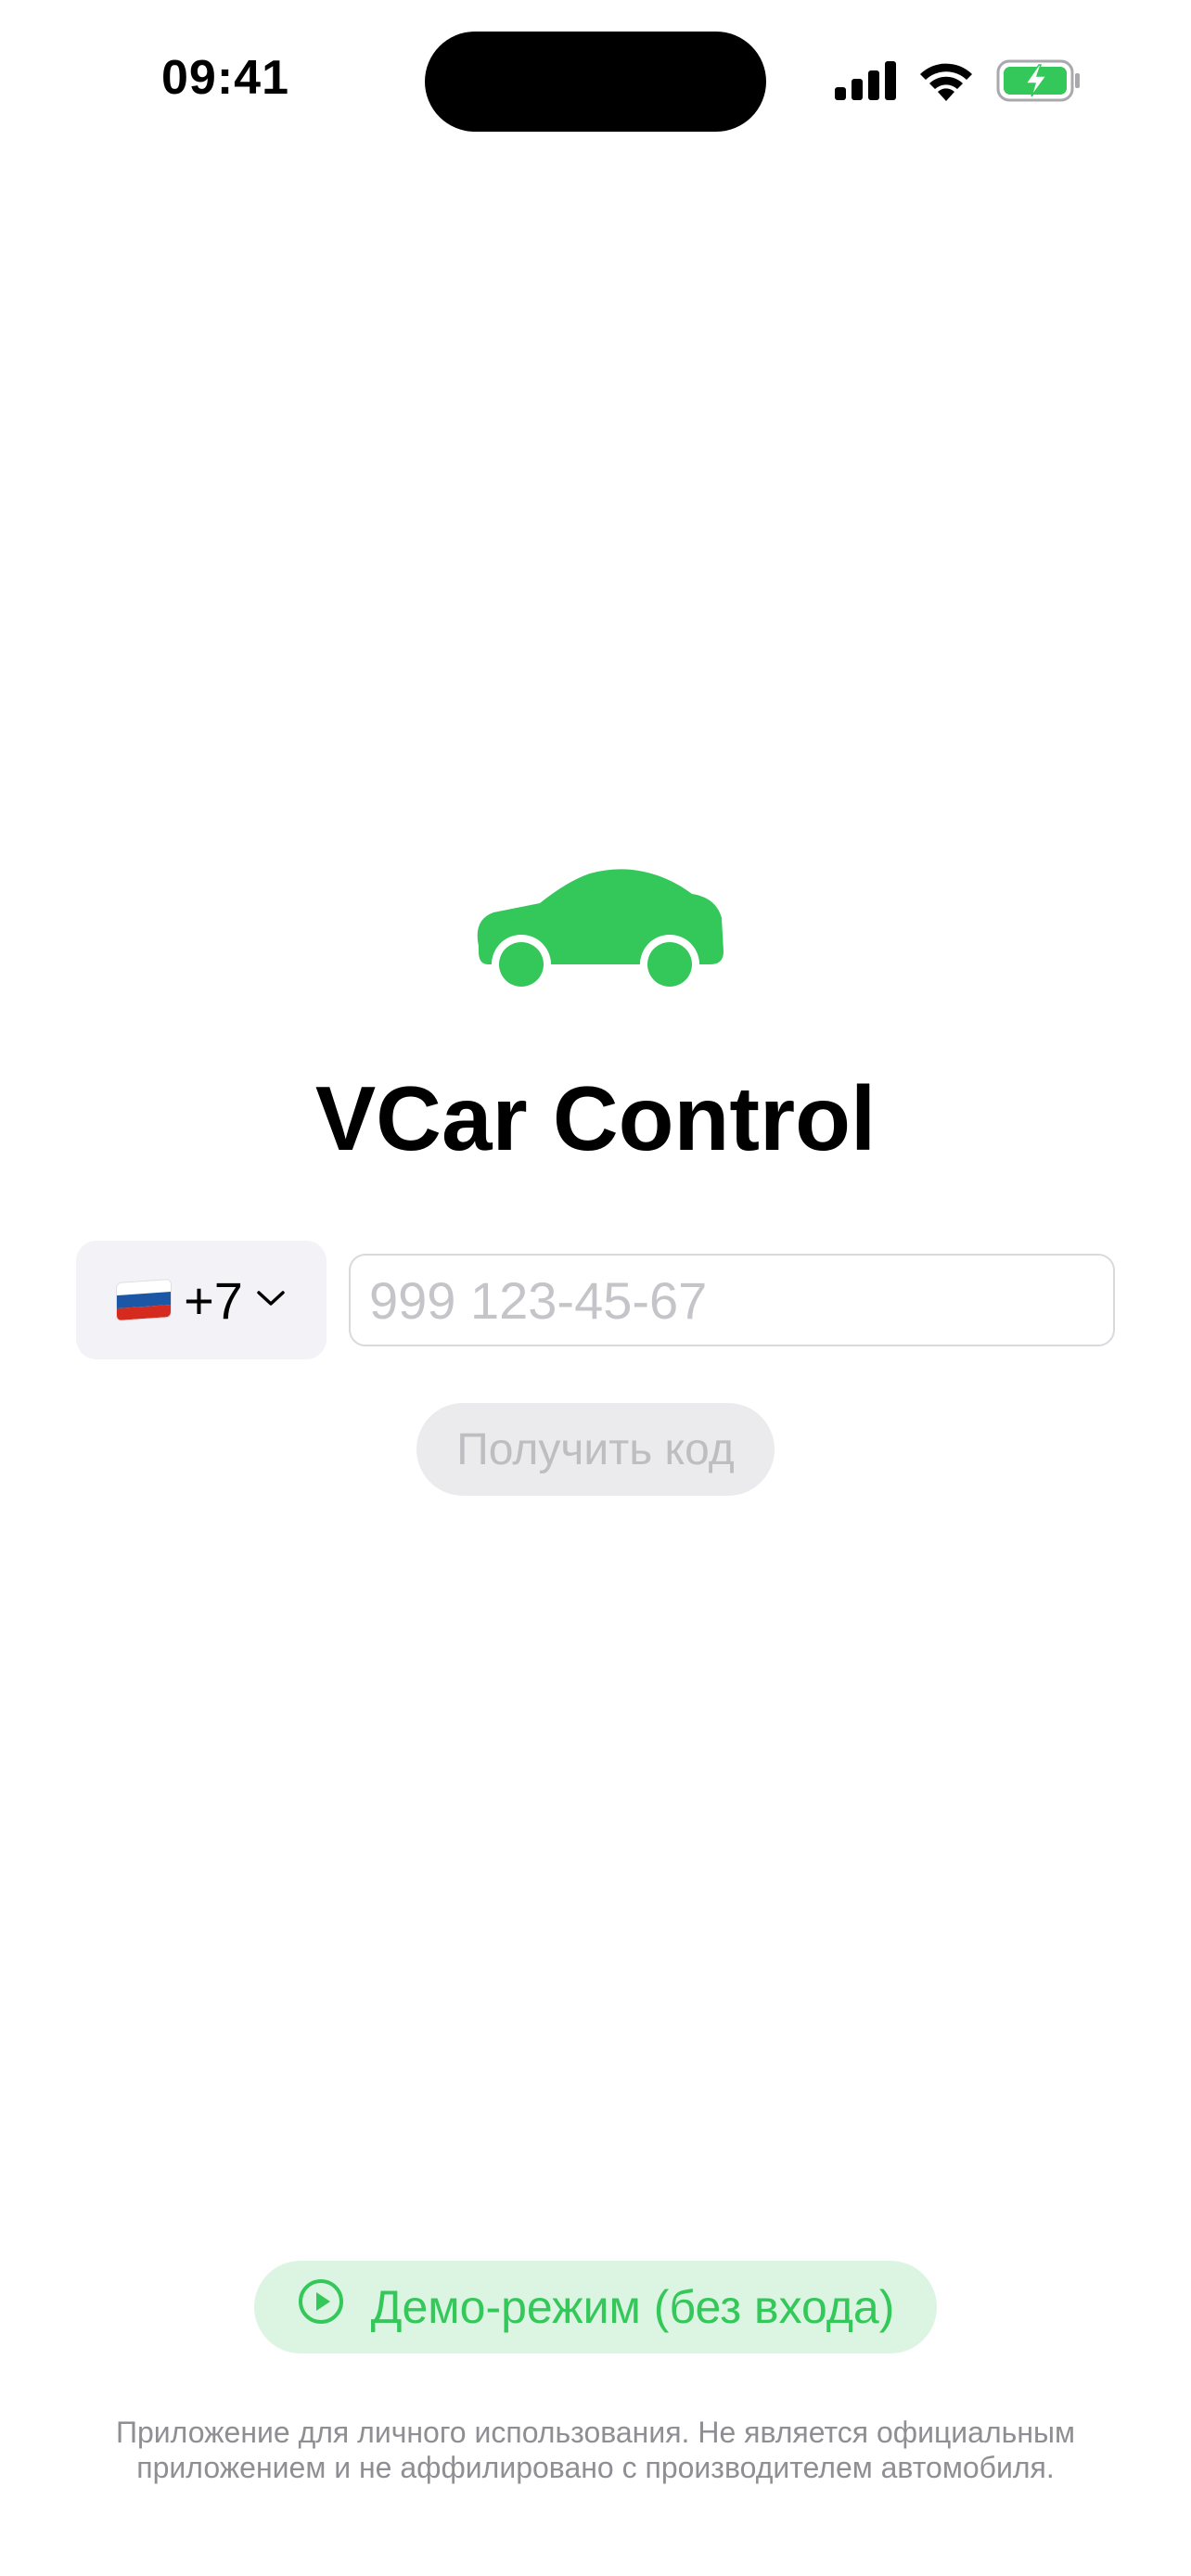  I want to click on country-code-picker: +7, so click(201, 1300).